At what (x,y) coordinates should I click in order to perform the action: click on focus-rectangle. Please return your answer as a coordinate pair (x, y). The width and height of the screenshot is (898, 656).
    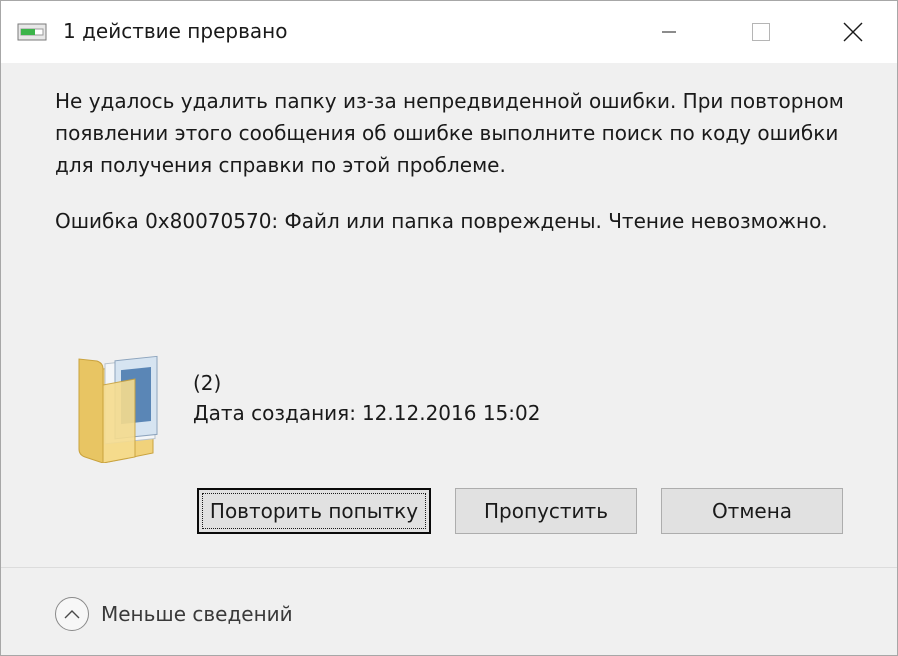
    Looking at the image, I should click on (314, 511).